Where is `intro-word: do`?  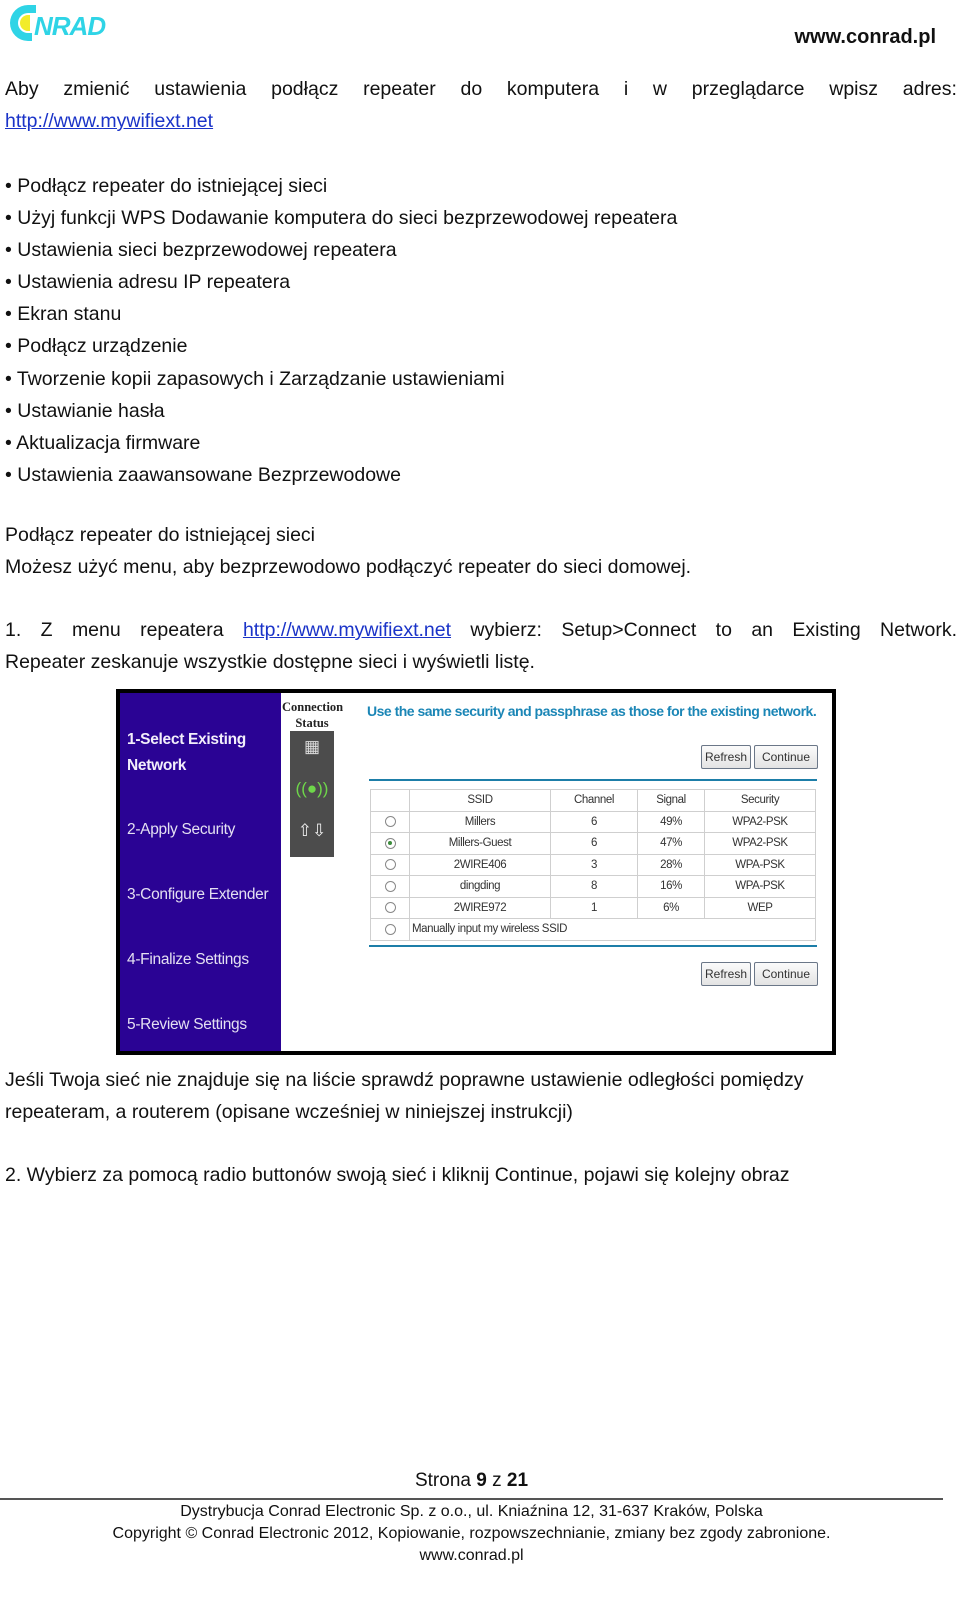 intro-word: do is located at coordinates (471, 89).